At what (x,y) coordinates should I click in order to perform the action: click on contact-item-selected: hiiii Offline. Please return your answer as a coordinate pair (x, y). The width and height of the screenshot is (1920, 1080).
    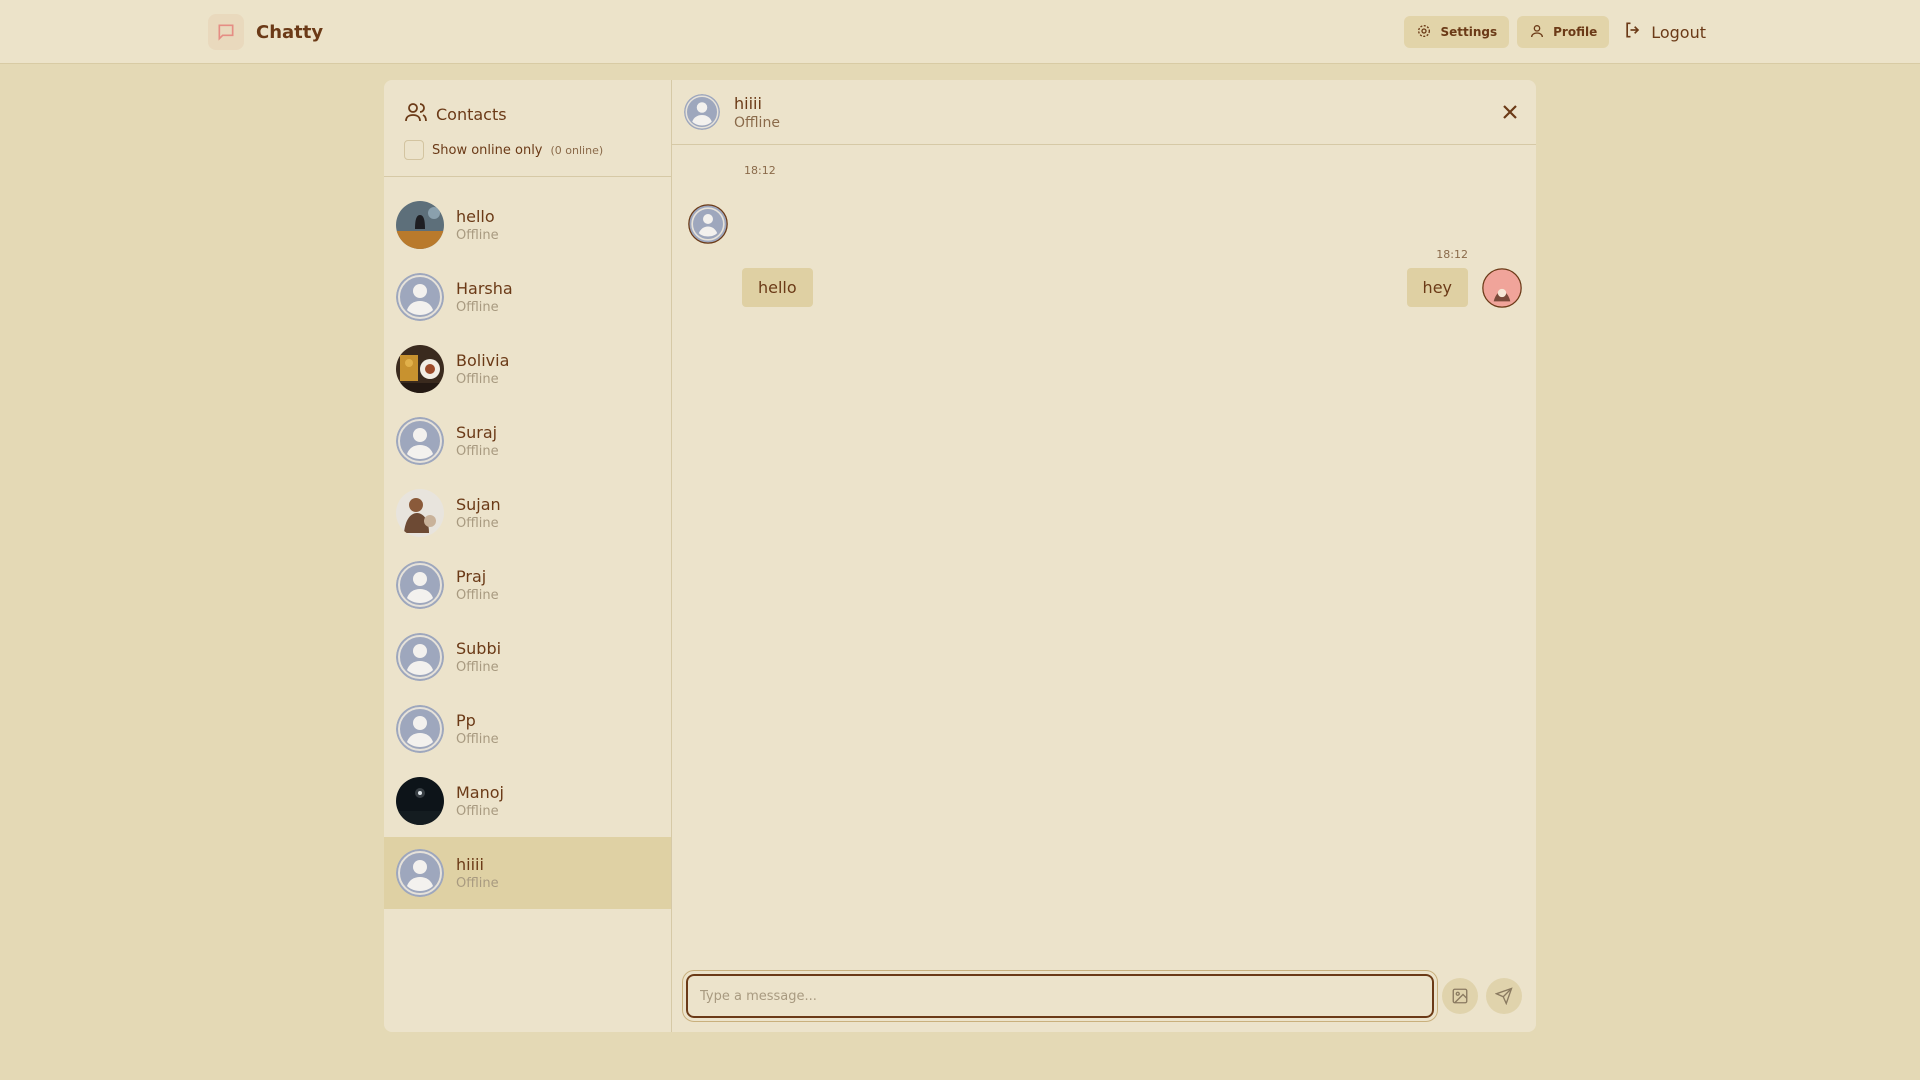
    Looking at the image, I should click on (527, 873).